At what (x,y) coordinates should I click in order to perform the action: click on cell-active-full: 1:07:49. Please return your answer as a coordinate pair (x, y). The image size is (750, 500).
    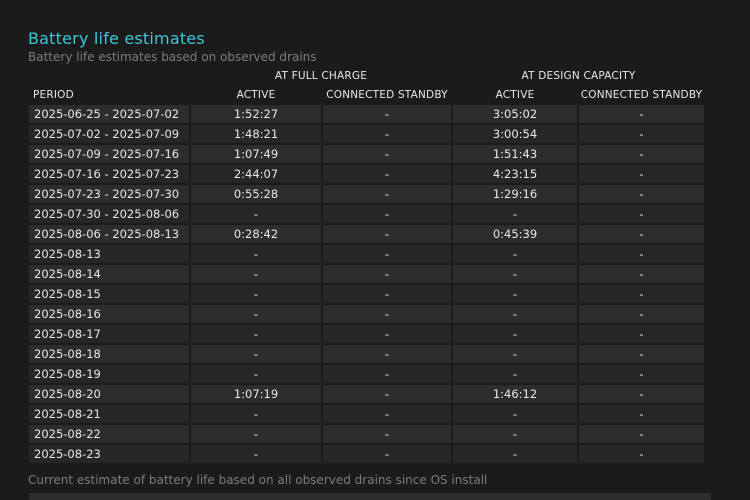
    Looking at the image, I should click on (256, 155).